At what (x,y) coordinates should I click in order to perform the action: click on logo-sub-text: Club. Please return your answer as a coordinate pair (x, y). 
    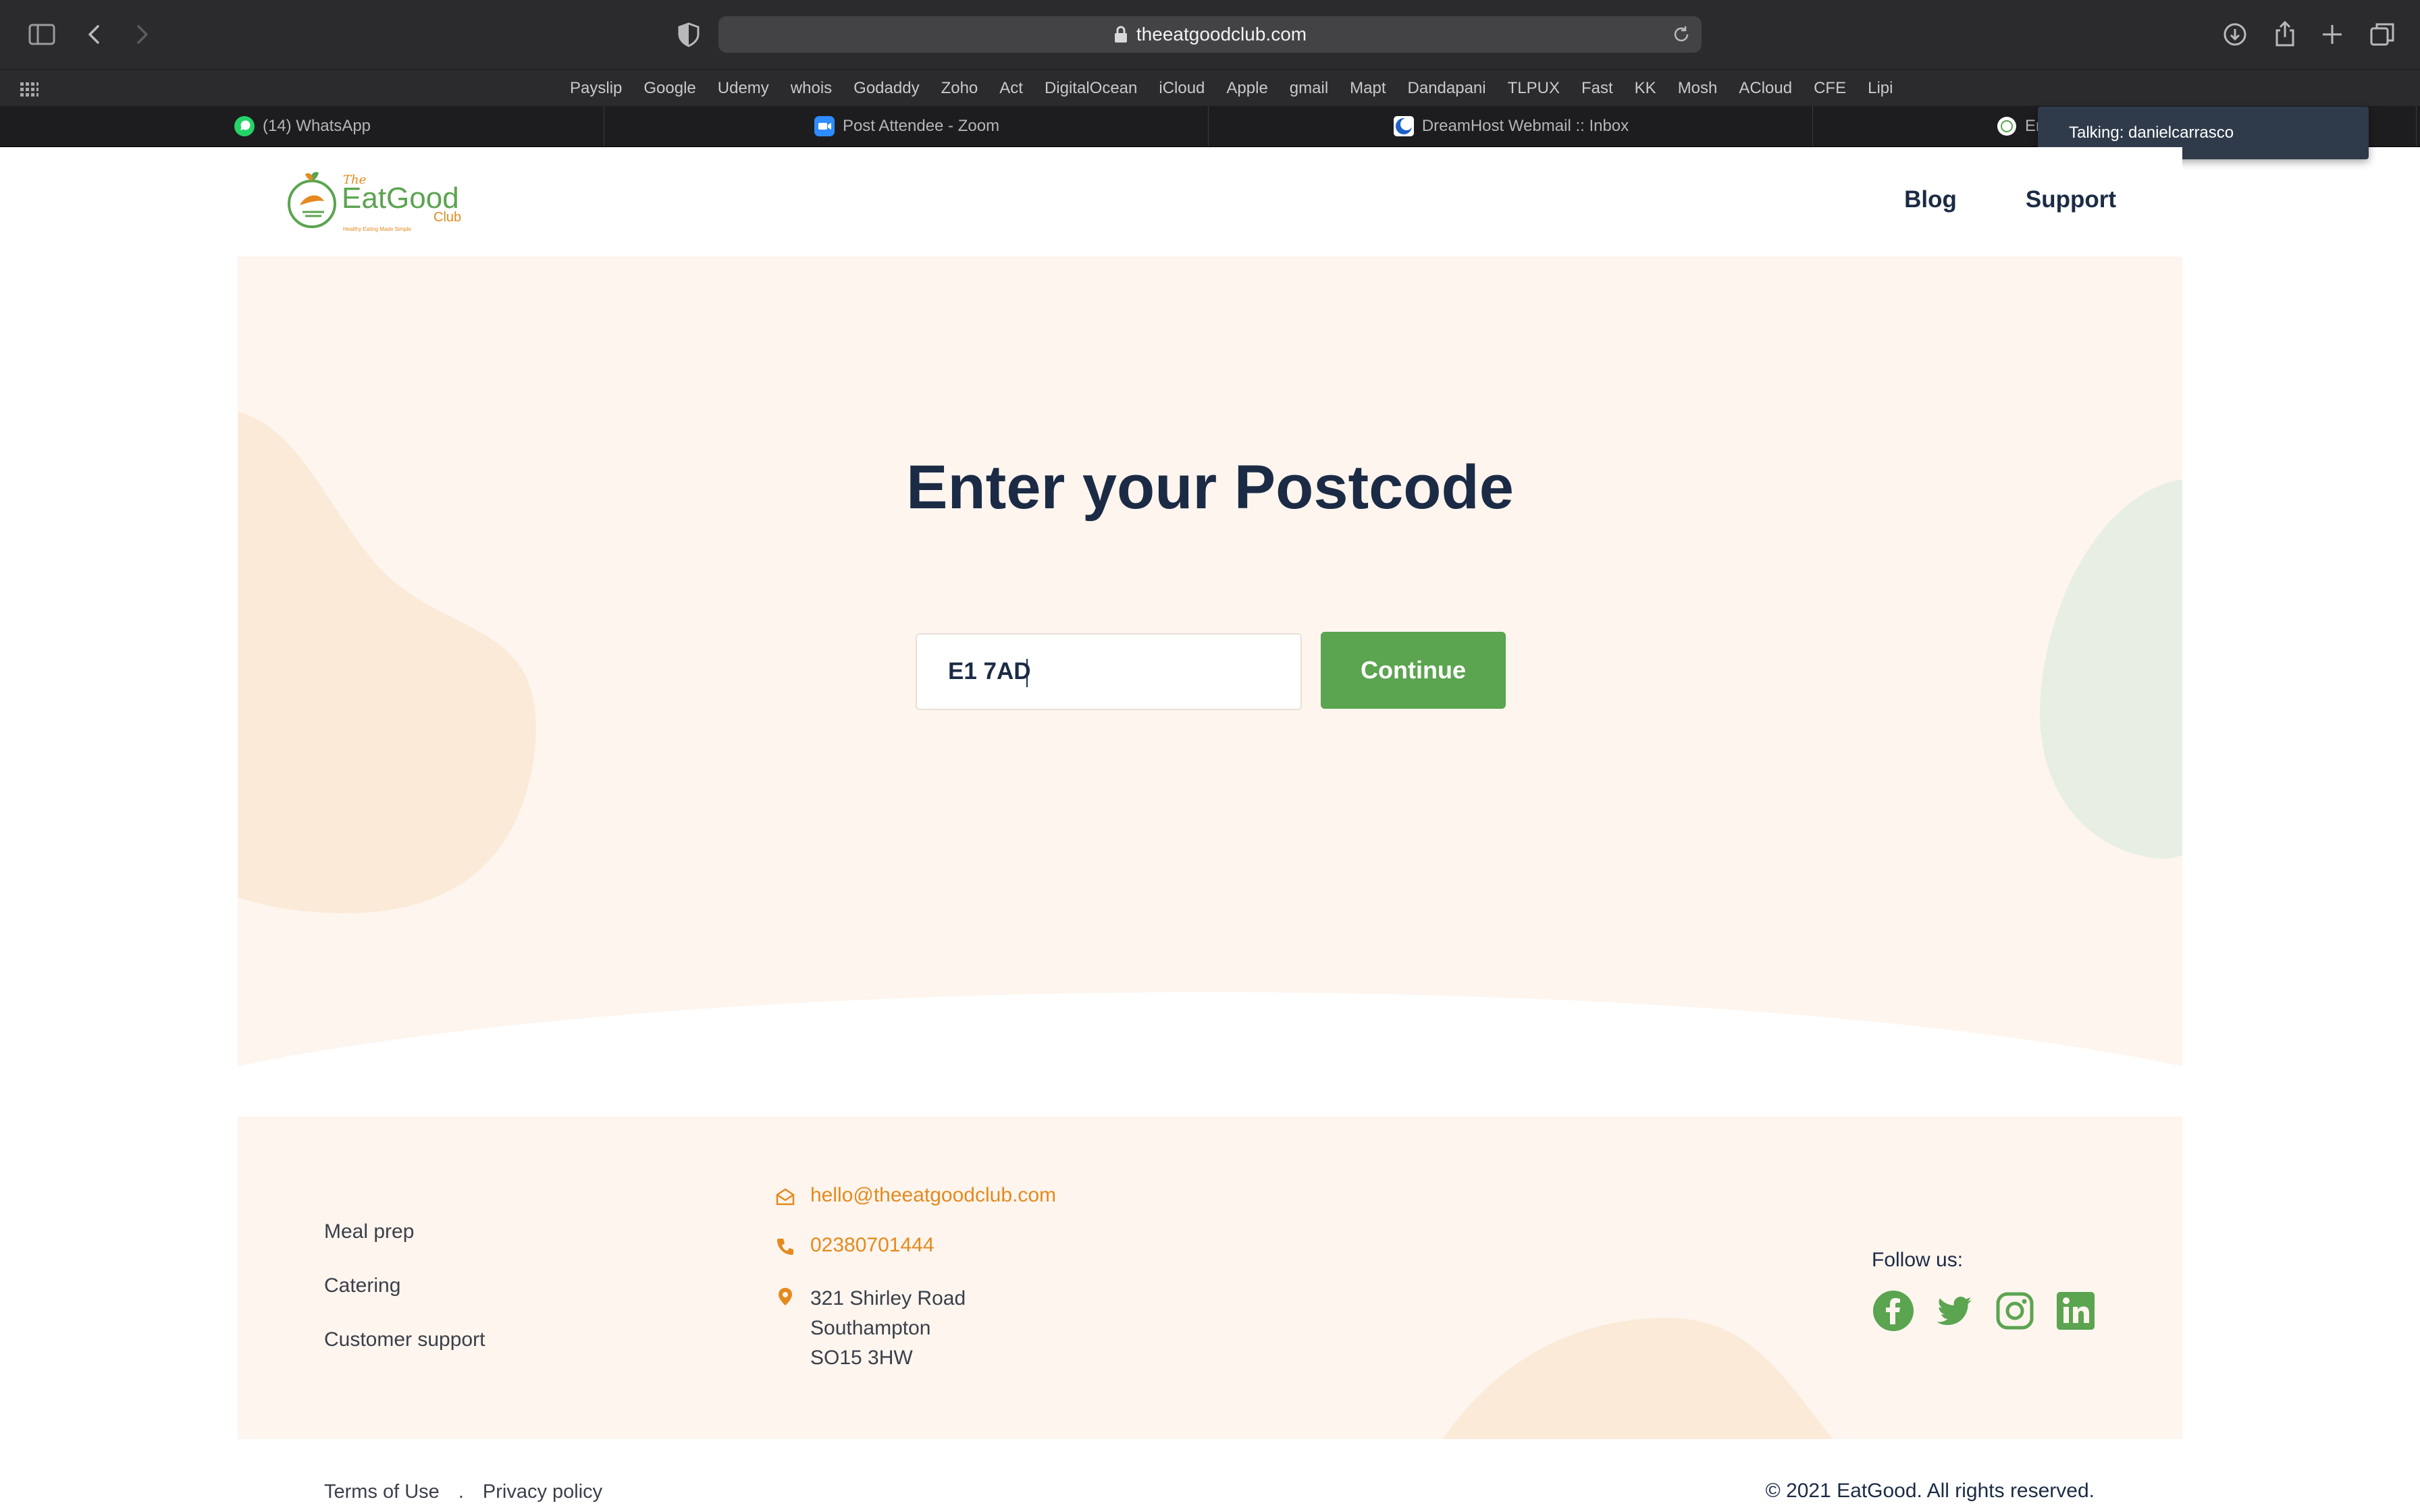
    Looking at the image, I should click on (447, 218).